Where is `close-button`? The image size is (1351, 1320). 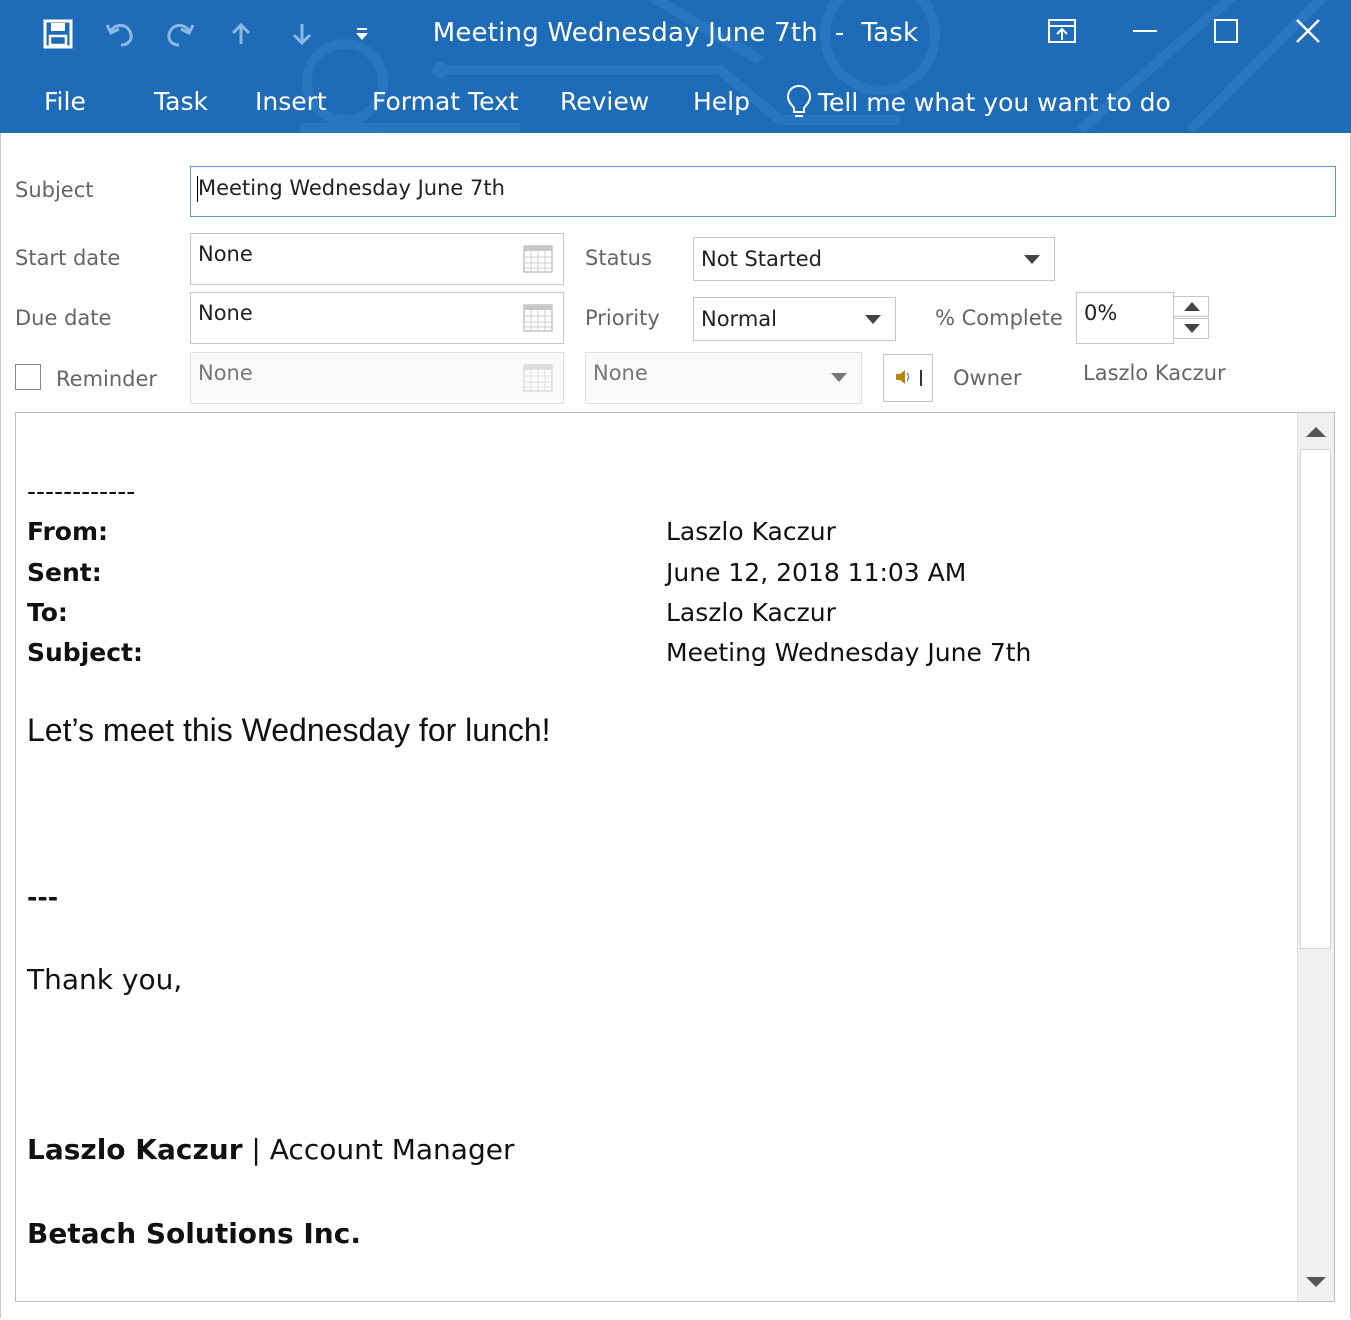 close-button is located at coordinates (1308, 31).